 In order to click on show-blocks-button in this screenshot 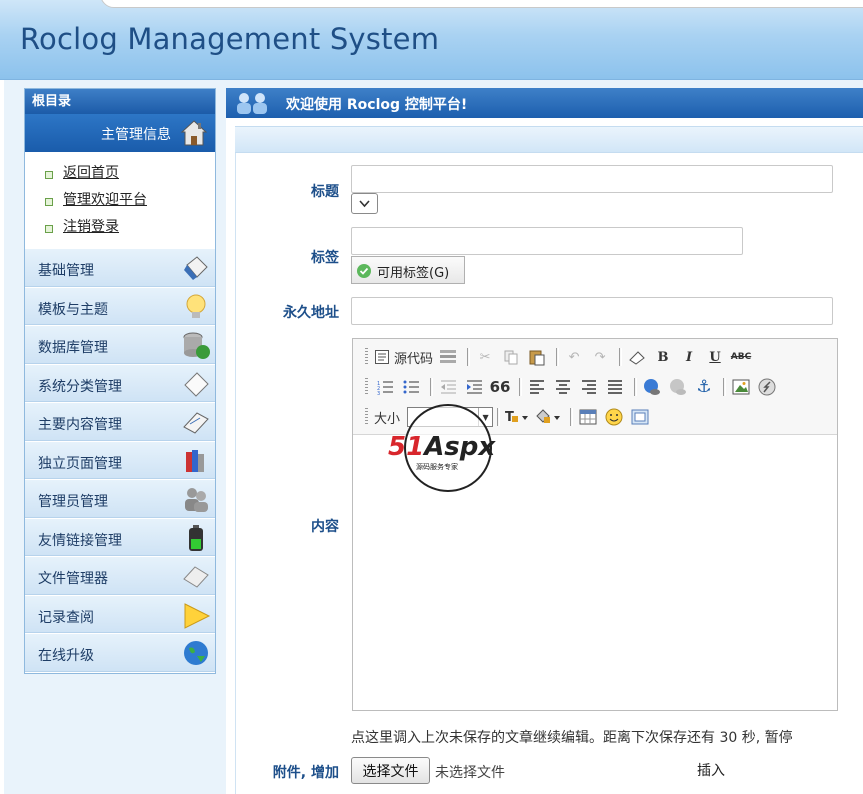, I will do `click(448, 357)`.